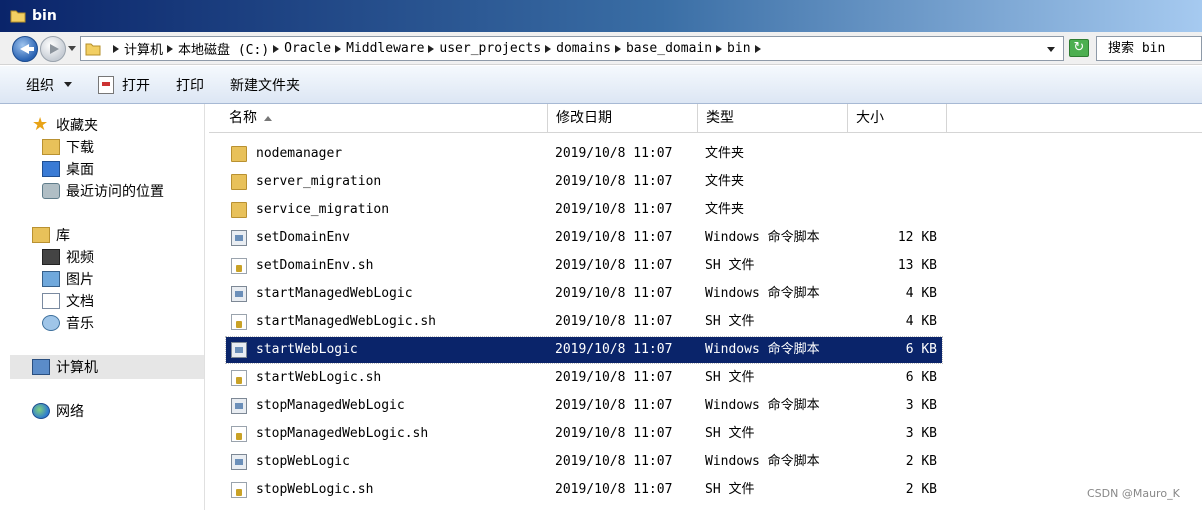 This screenshot has width=1202, height=510. What do you see at coordinates (896, 182) in the screenshot?
I see `file-size` at bounding box center [896, 182].